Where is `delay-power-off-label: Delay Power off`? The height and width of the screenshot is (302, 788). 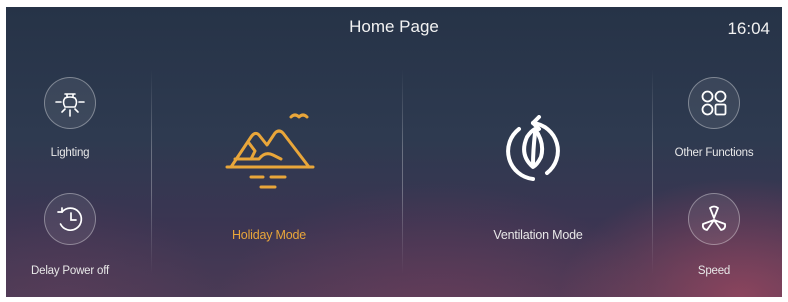
delay-power-off-label: Delay Power off is located at coordinates (70, 271).